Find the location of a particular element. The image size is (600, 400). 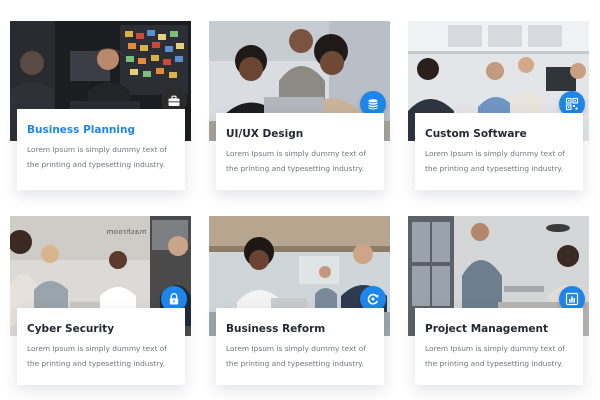

service-title: Cyber Security is located at coordinates (101, 329).